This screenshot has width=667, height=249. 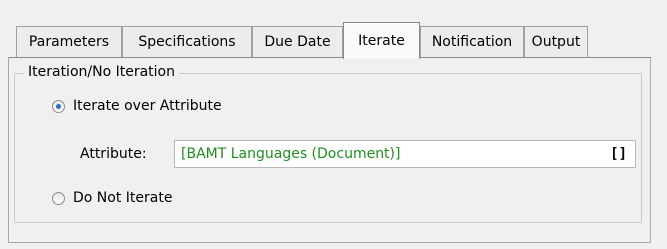 What do you see at coordinates (113, 154) in the screenshot?
I see `attribute-label: Attribute:` at bounding box center [113, 154].